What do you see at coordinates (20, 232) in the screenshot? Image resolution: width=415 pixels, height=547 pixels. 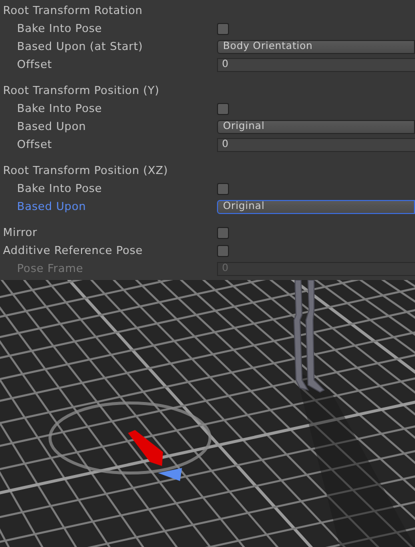 I see `property-label: Mirror` at bounding box center [20, 232].